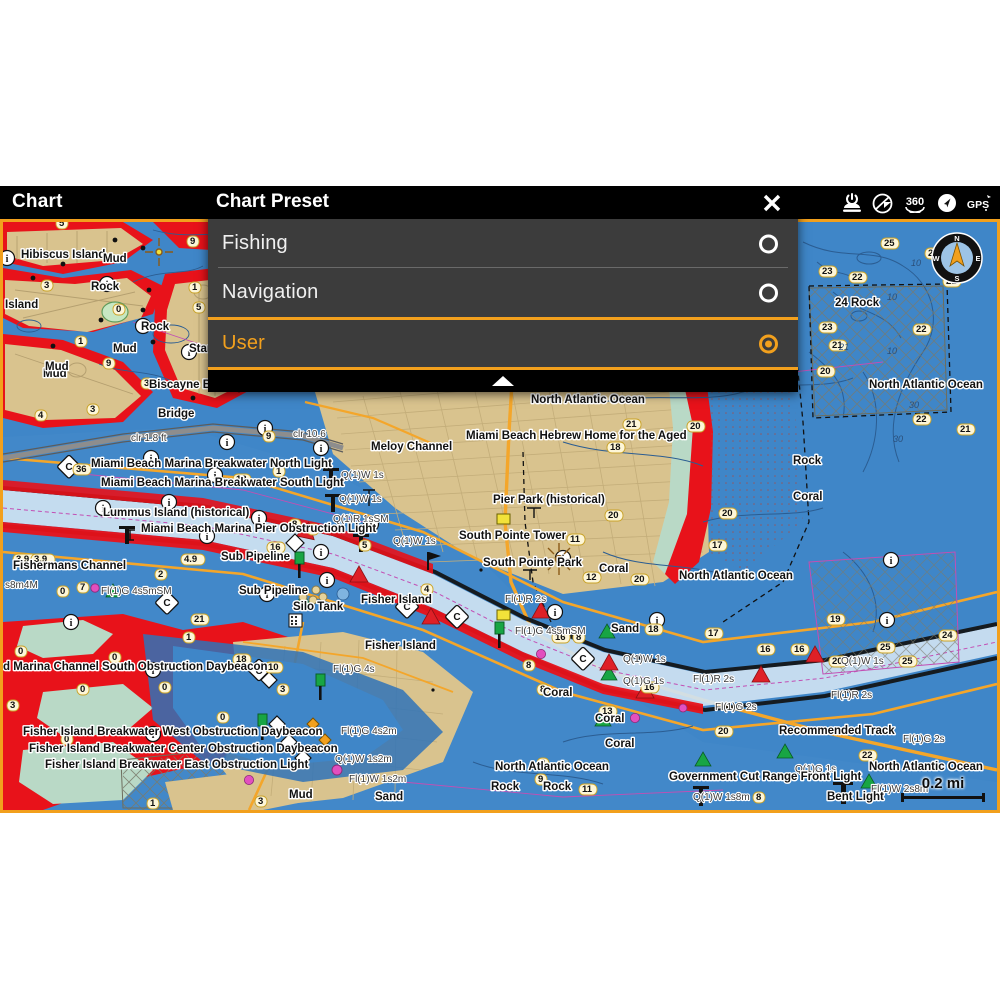  I want to click on radio-button-user, so click(768, 343).